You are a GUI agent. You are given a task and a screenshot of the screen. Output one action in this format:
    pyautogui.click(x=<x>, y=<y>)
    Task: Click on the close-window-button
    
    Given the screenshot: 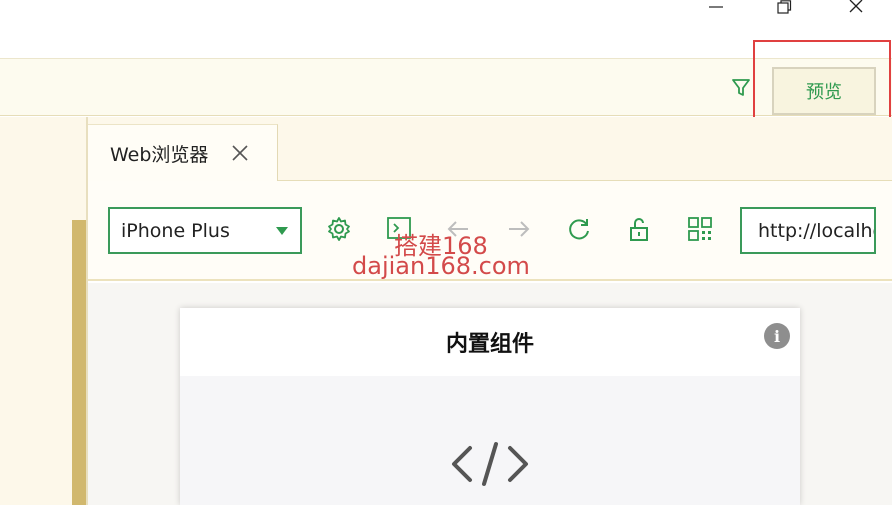 What is the action you would take?
    pyautogui.click(x=856, y=7)
    